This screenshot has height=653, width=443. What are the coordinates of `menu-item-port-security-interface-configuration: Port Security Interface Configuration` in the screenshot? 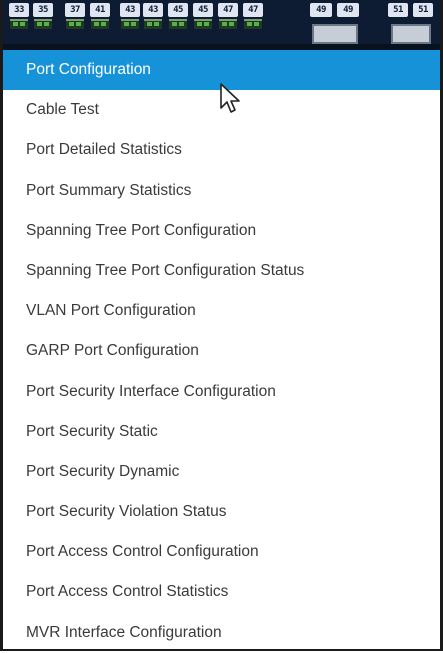 It's located at (221, 392).